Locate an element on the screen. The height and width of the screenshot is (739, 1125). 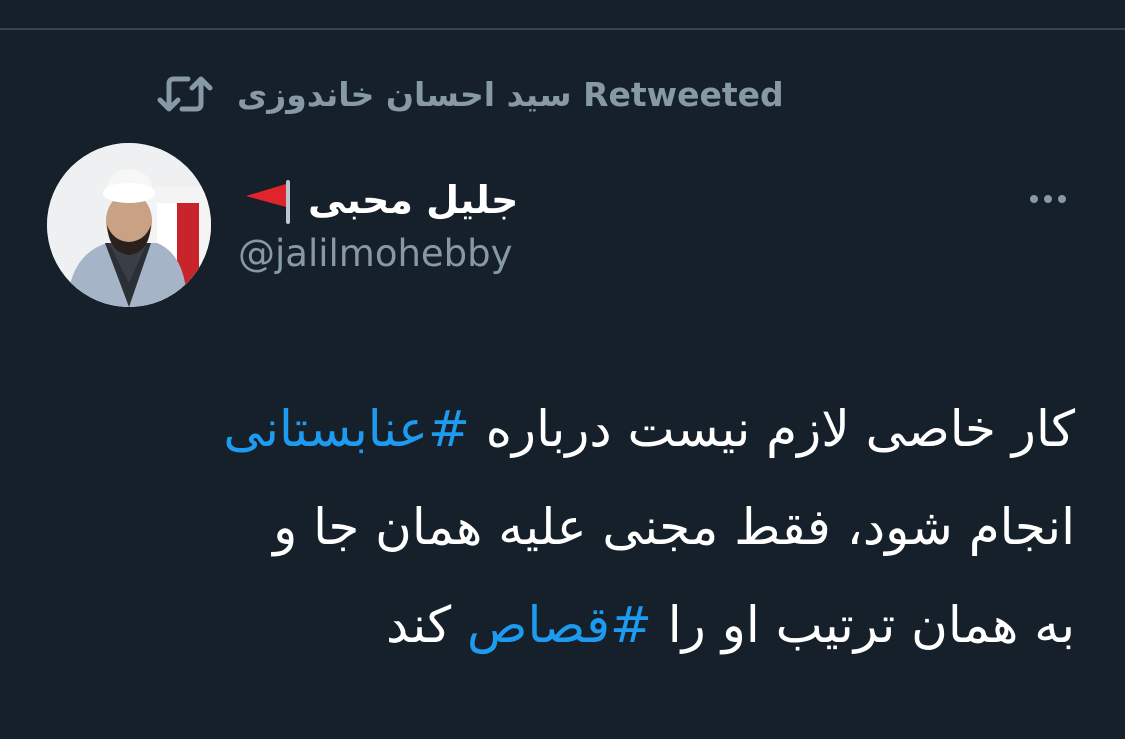
tweet-line-1: کار خاصی لازم نیست درباره #عنابستانی is located at coordinates (560, 429).